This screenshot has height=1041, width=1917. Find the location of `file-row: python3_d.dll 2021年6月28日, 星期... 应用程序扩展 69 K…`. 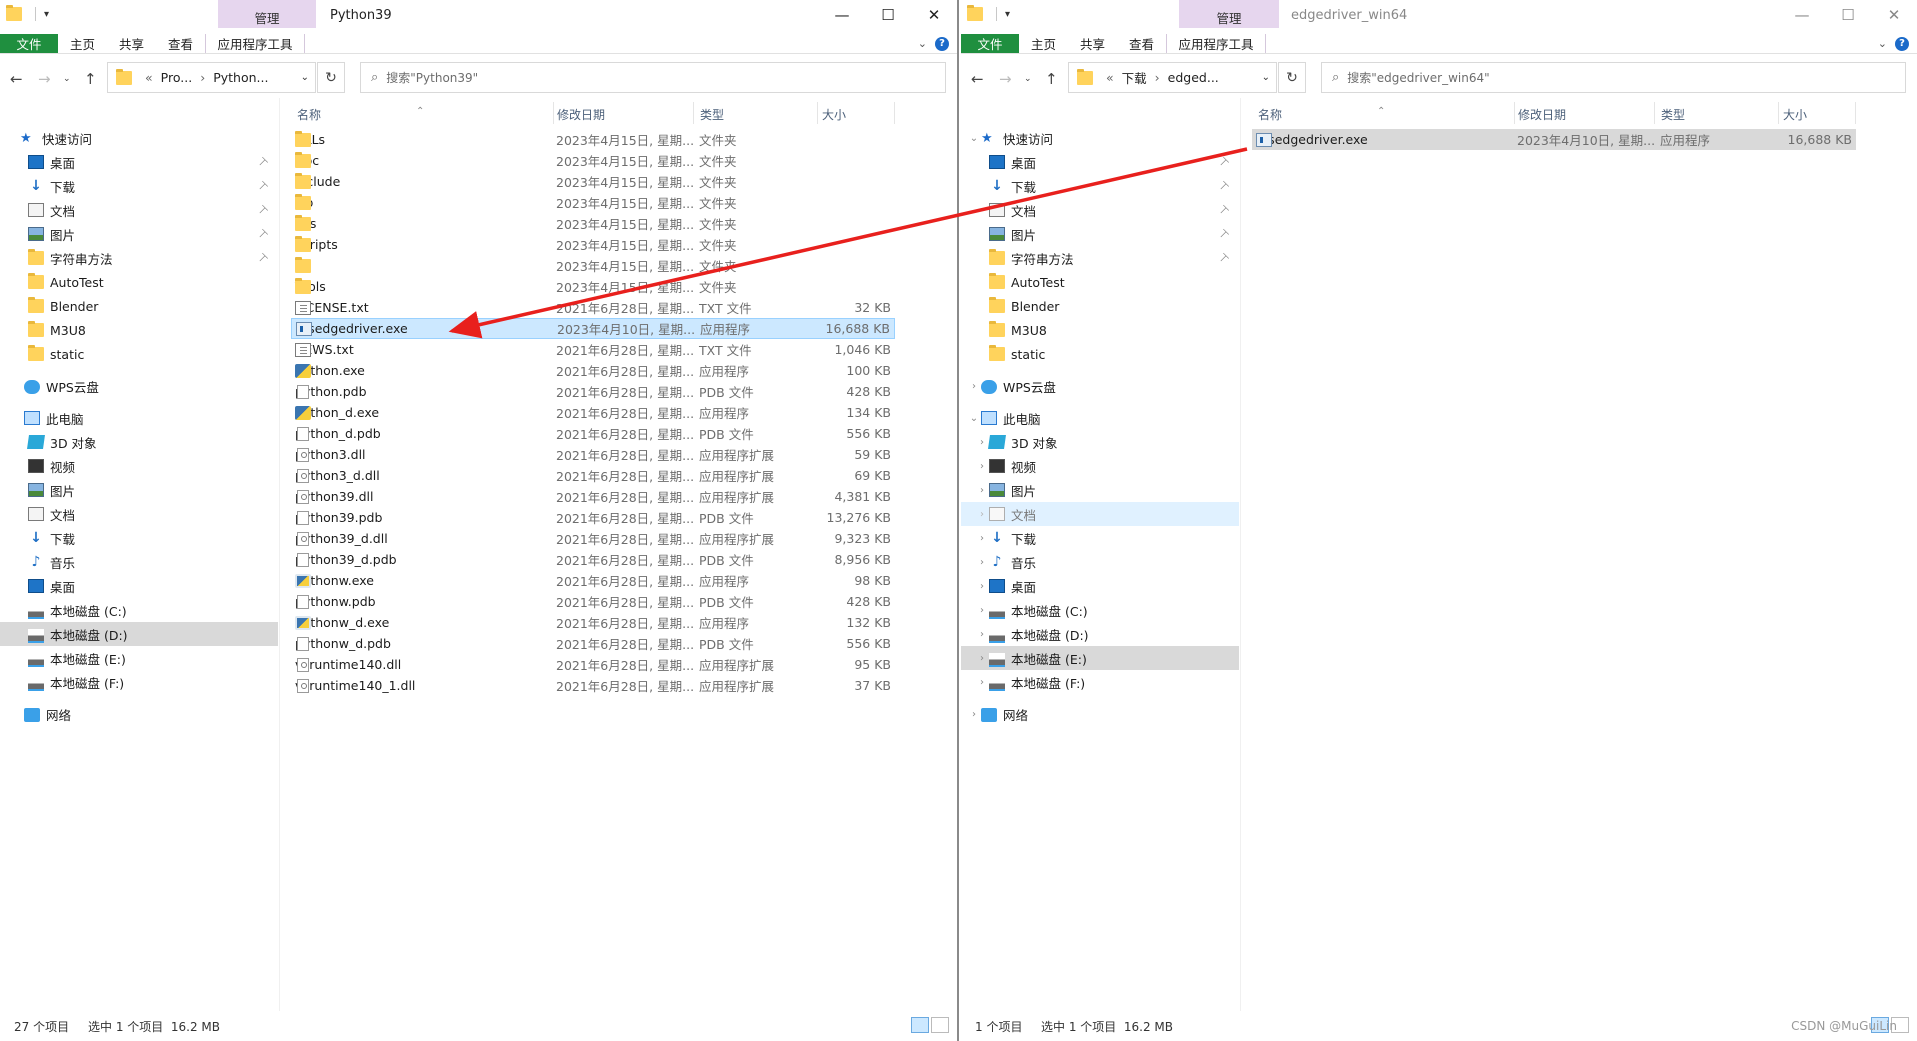

file-row: python3_d.dll 2021年6月28日, 星期... 应用程序扩展 69 K… is located at coordinates (593, 475).